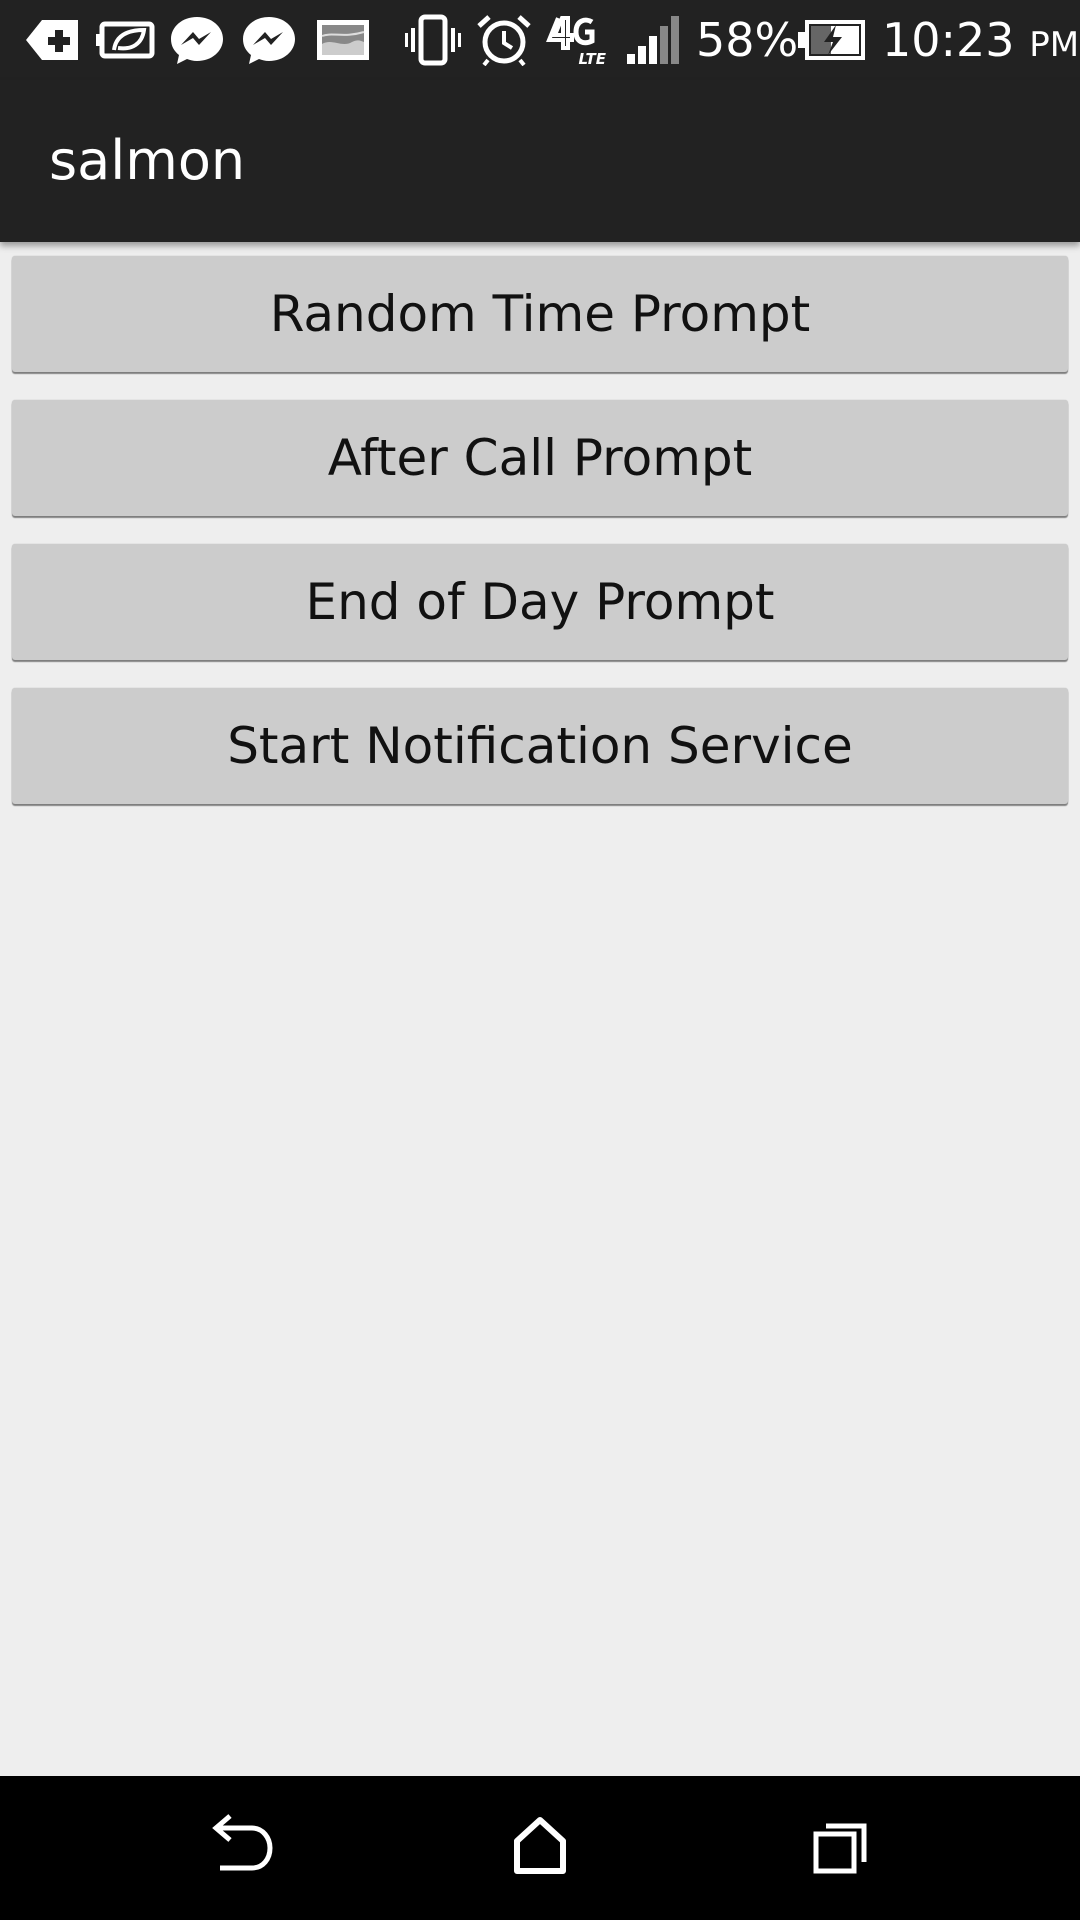 Image resolution: width=1080 pixels, height=1920 pixels. I want to click on battery-percent: 58%, so click(747, 40).